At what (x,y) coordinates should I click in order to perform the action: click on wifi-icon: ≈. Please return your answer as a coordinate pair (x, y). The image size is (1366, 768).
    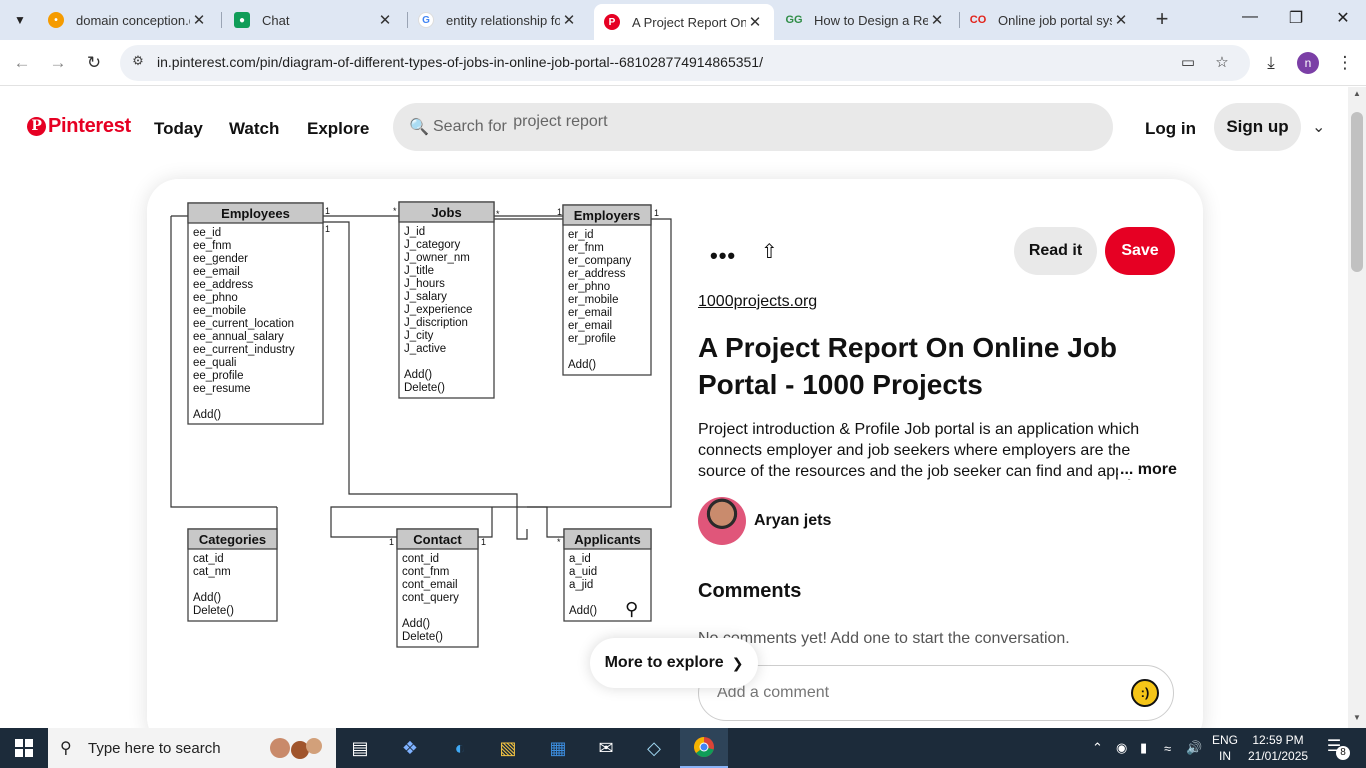
    Looking at the image, I should click on (1167, 748).